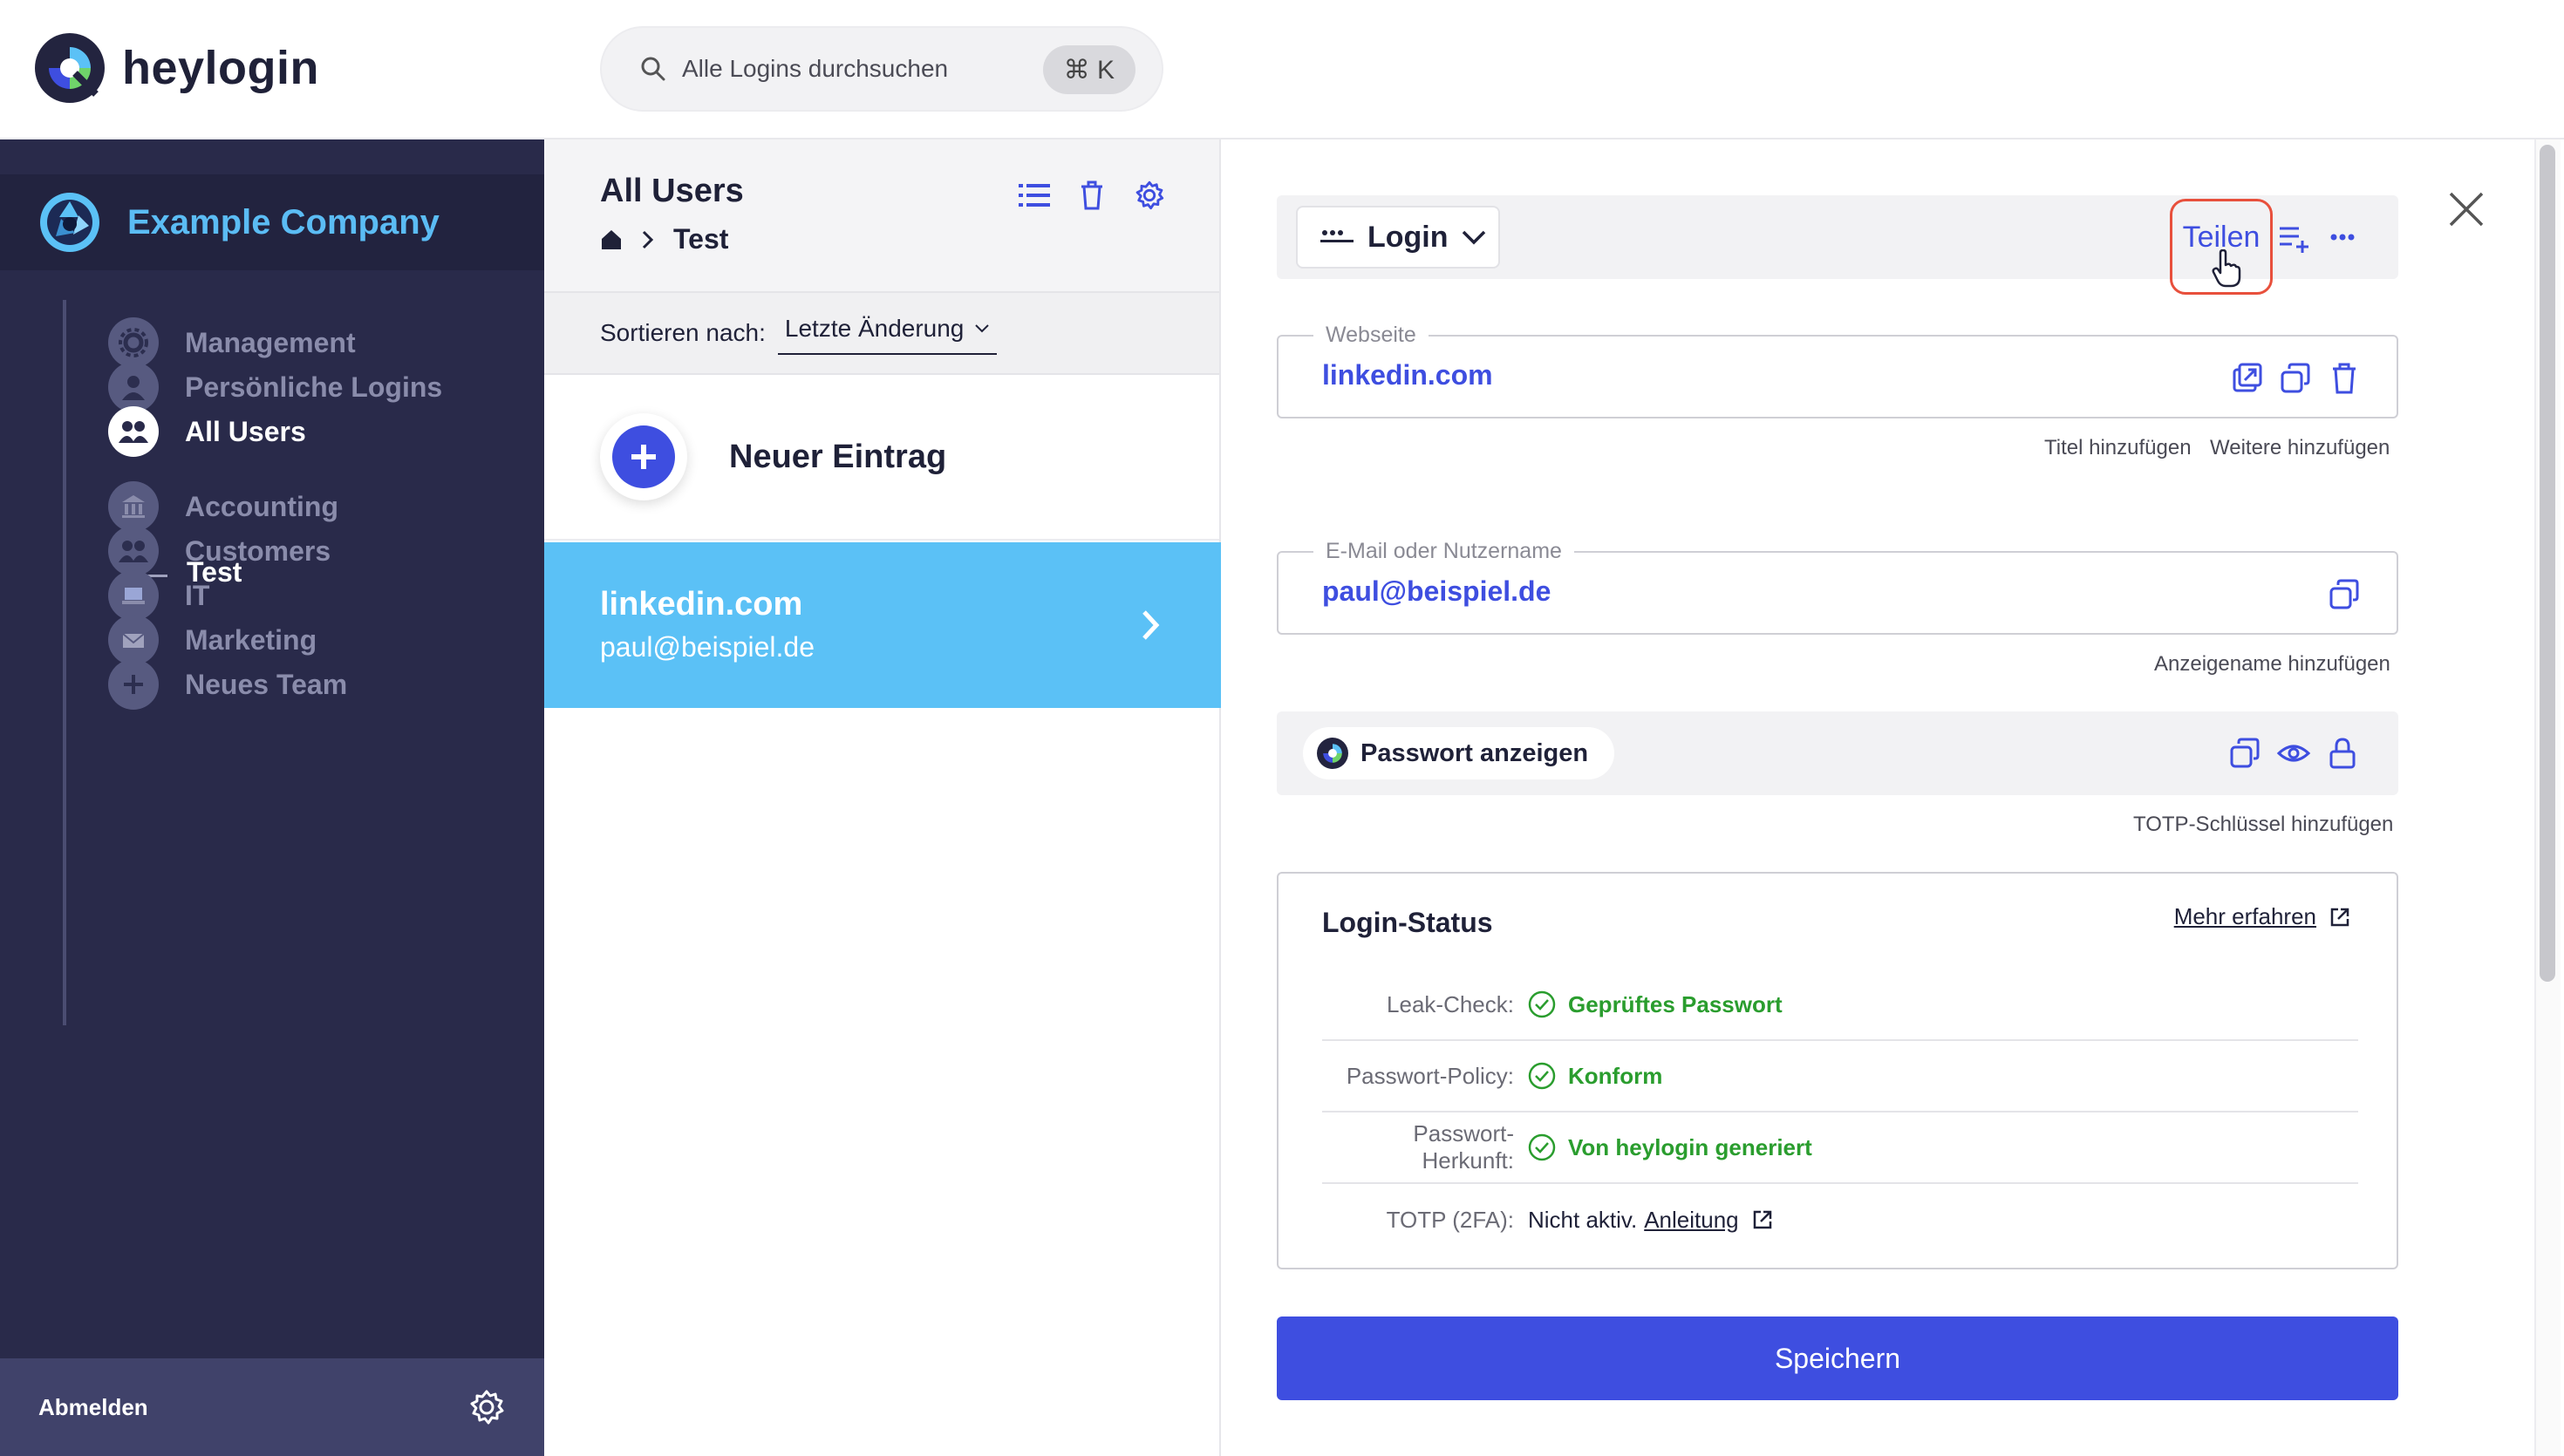  I want to click on company-logo-icon, so click(69, 222).